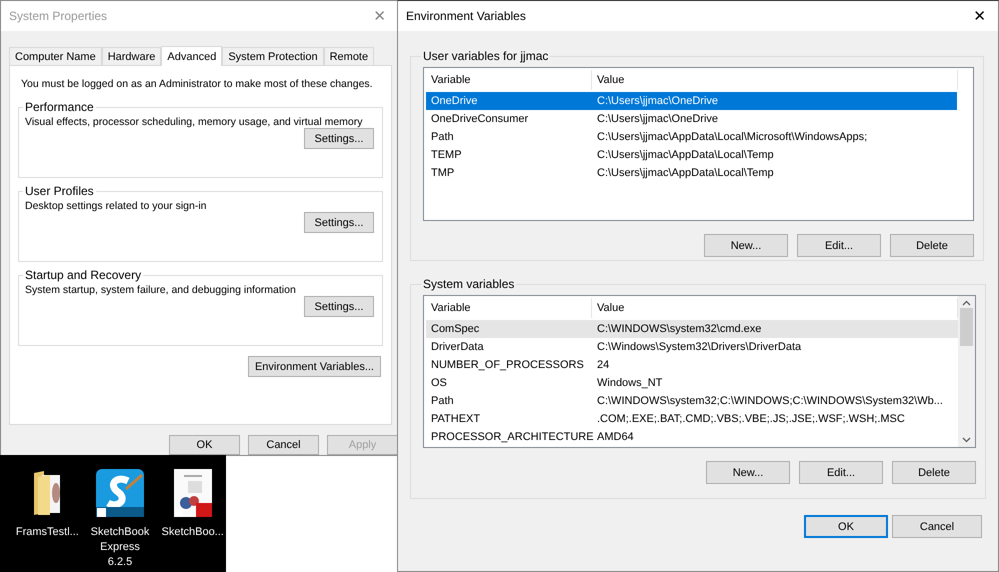  What do you see at coordinates (83, 275) in the screenshot?
I see `group-title: Startup and Recovery` at bounding box center [83, 275].